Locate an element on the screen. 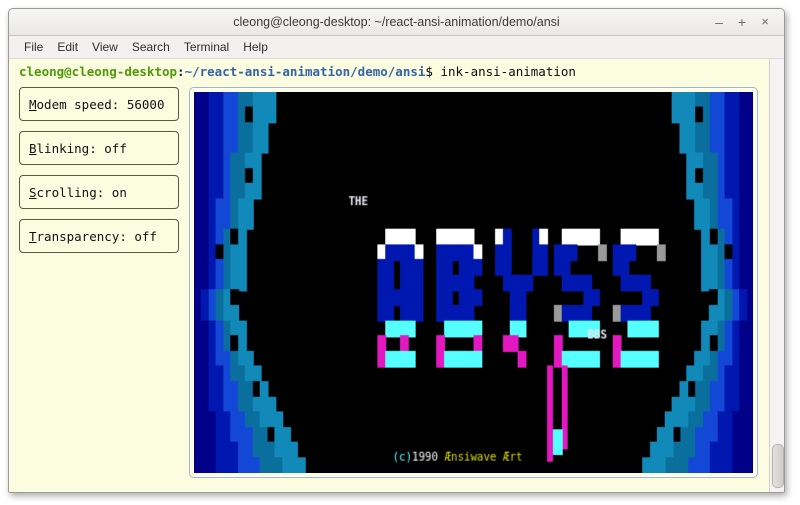  menu-item-file: File is located at coordinates (33, 47).